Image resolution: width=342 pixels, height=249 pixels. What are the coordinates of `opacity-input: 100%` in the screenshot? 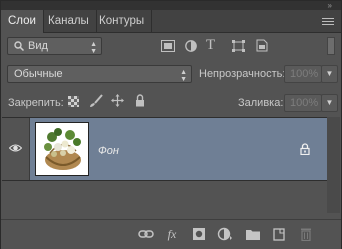 It's located at (303, 74).